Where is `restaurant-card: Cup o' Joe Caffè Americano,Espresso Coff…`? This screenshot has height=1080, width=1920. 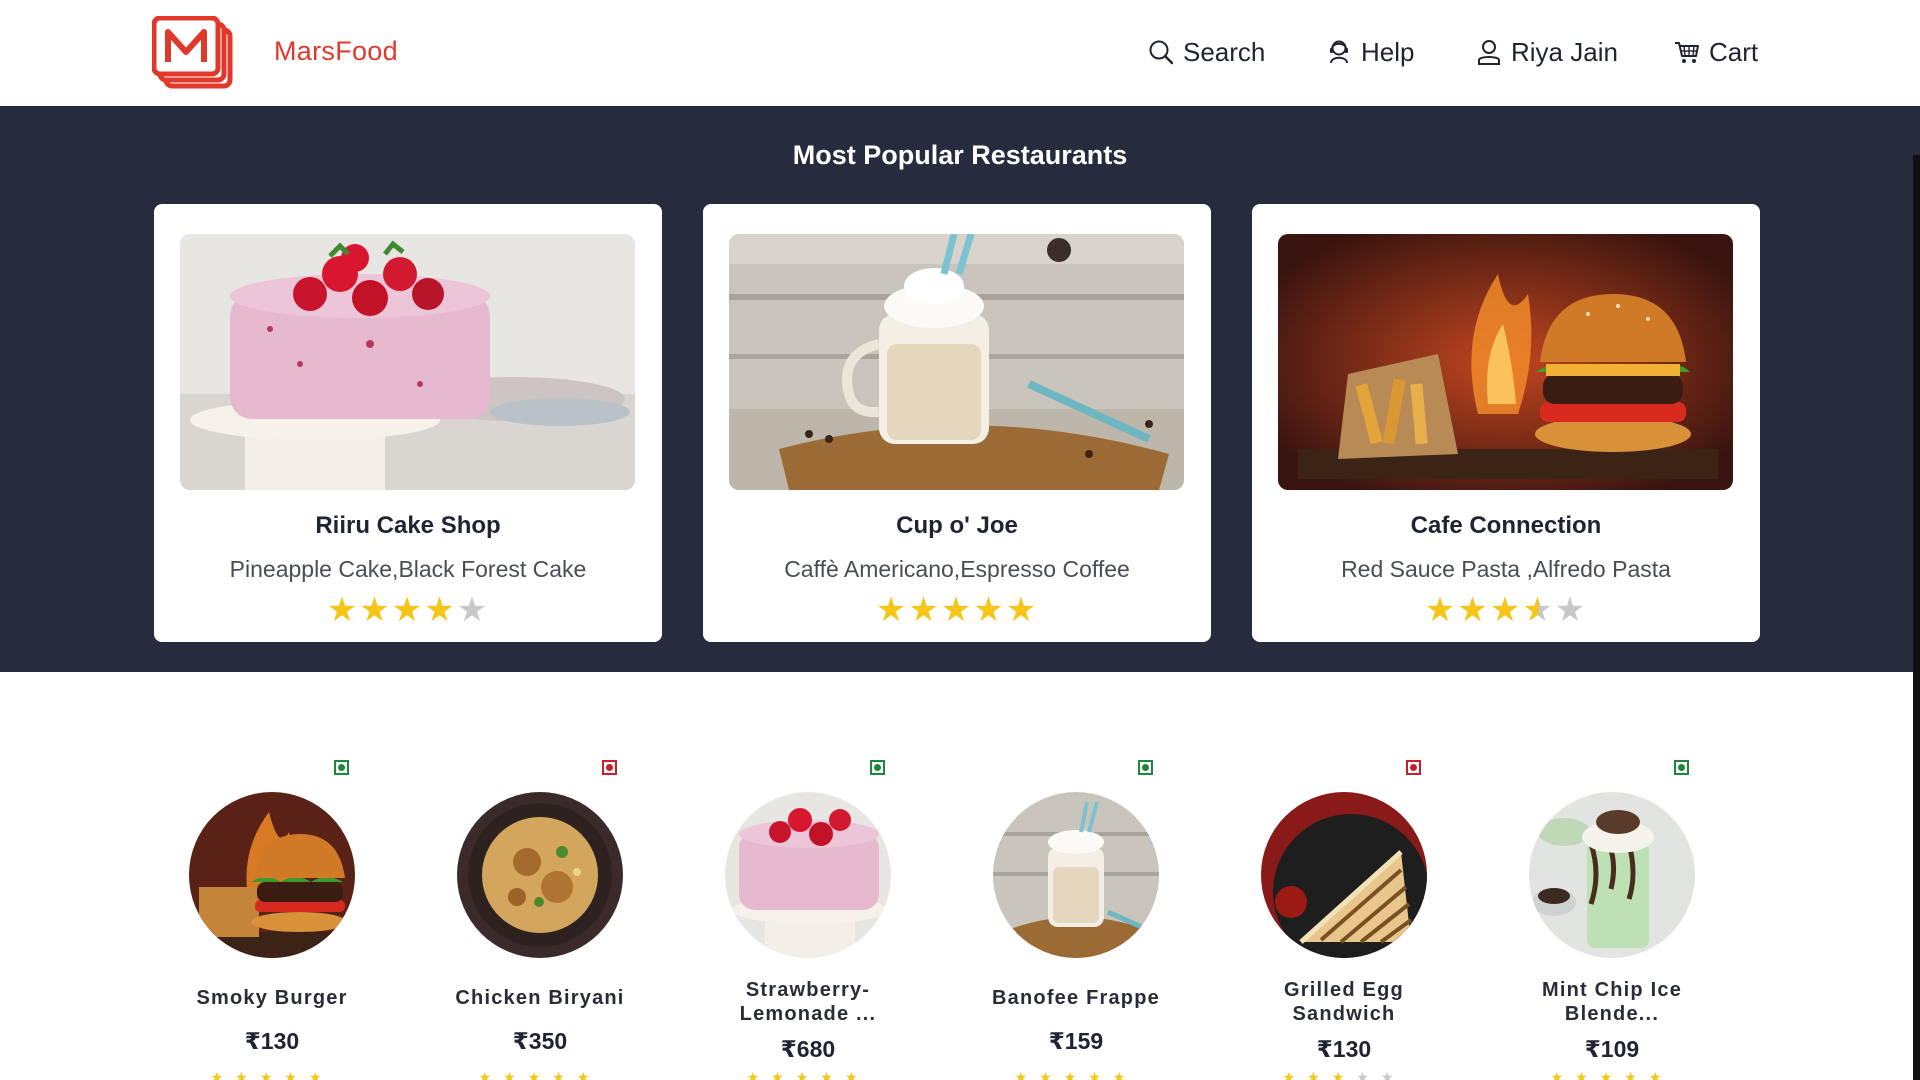
restaurant-card: Cup o' Joe Caffè Americano,Espresso Coff… is located at coordinates (957, 423).